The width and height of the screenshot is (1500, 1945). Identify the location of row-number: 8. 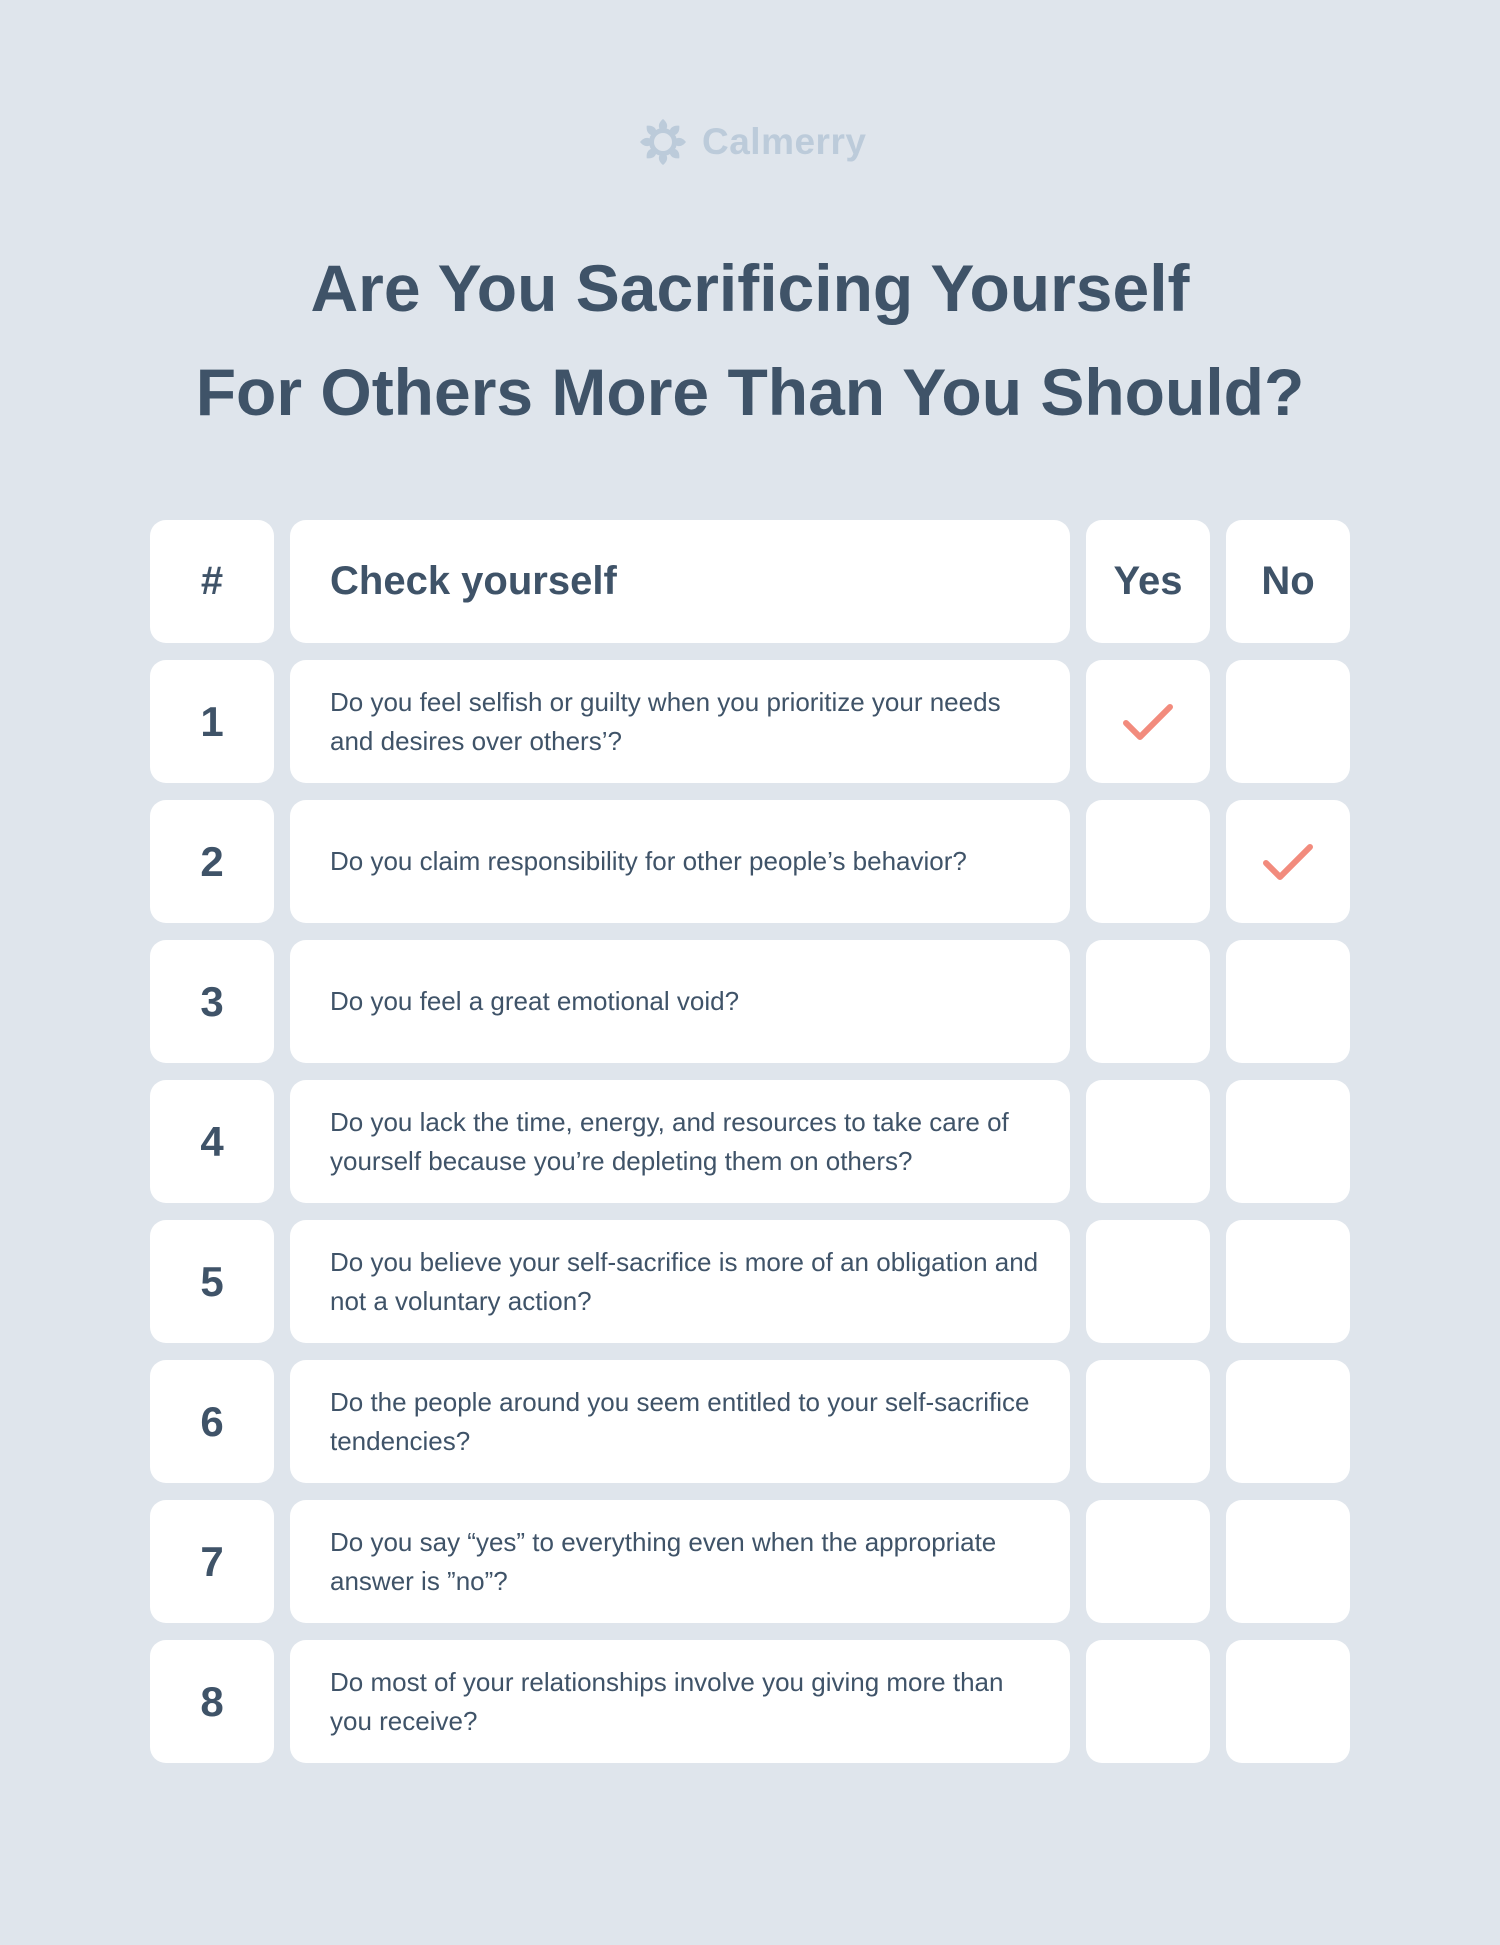
(212, 1701).